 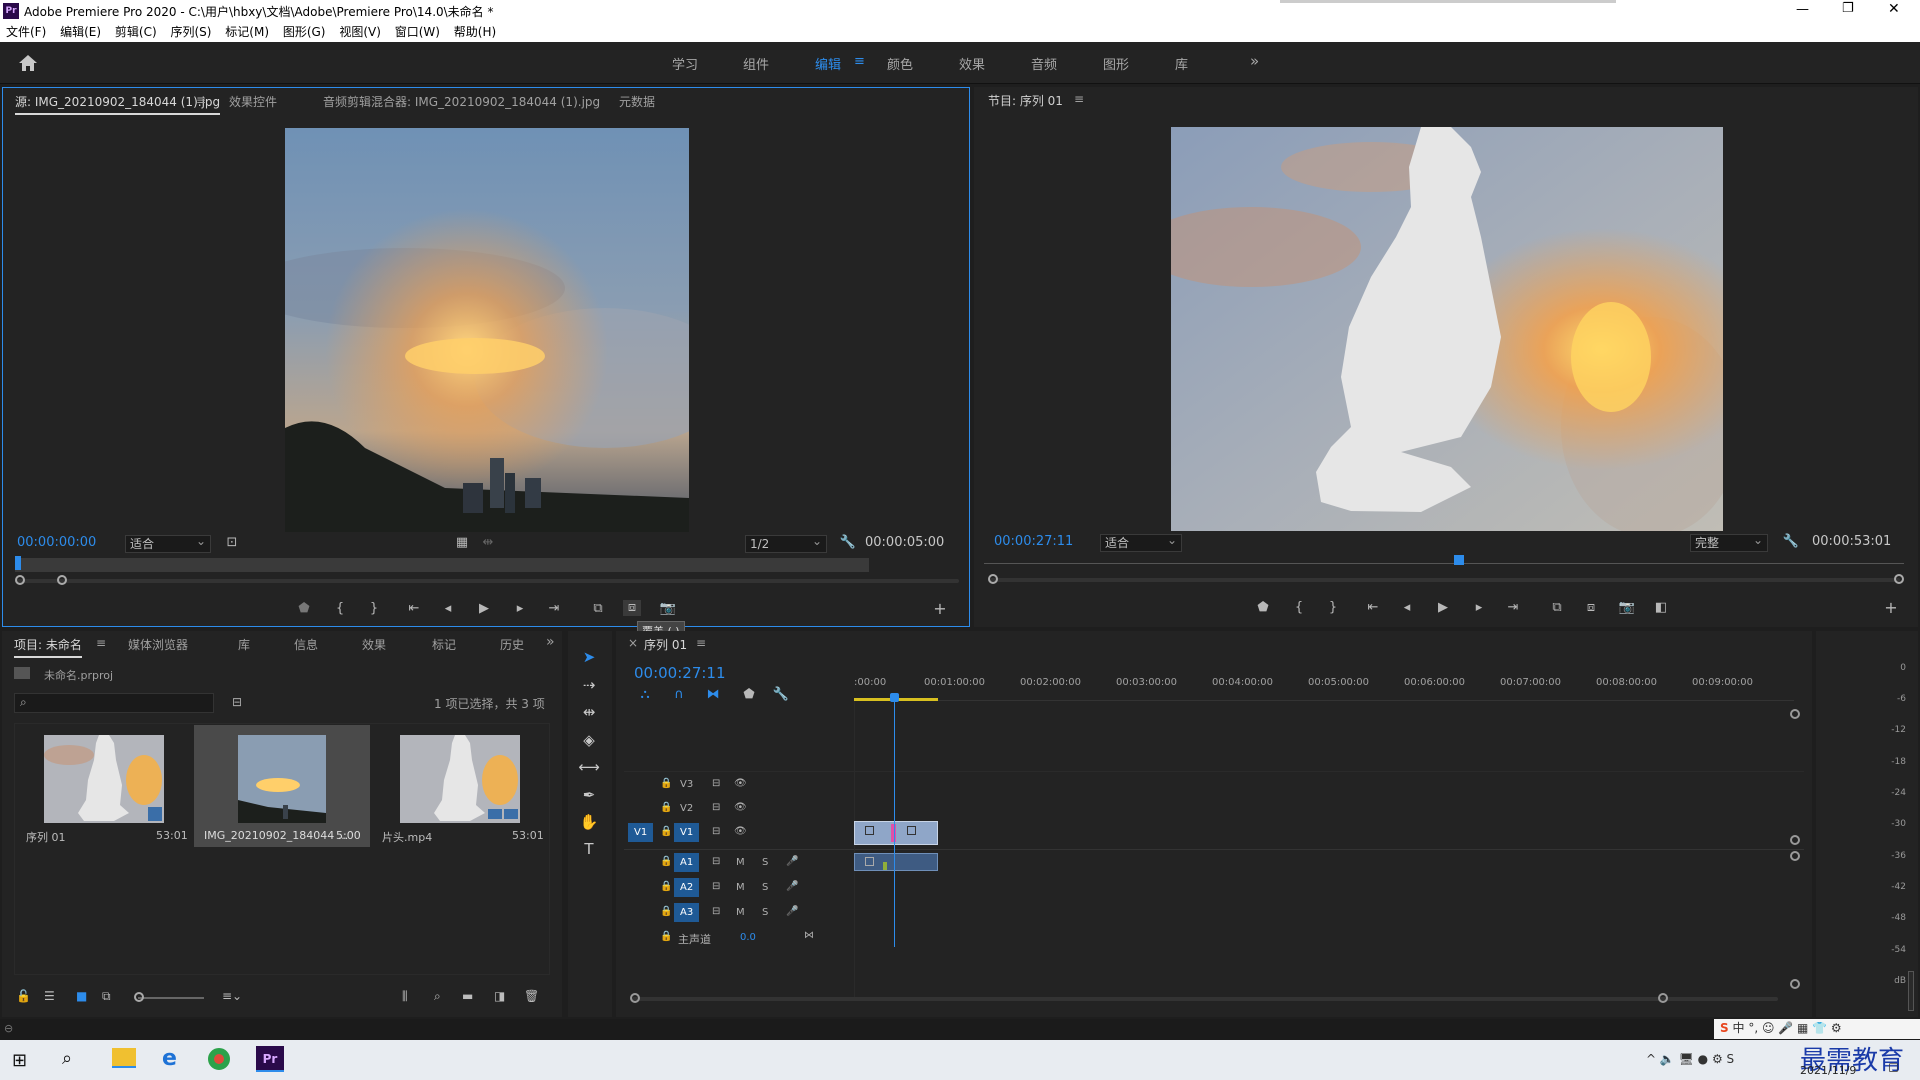 What do you see at coordinates (645, 695) in the screenshot?
I see `nest-toggle-icon: ⛬` at bounding box center [645, 695].